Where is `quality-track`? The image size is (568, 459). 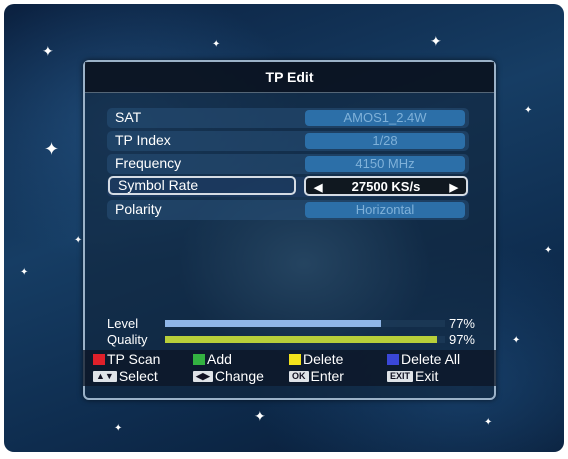
quality-track is located at coordinates (305, 339).